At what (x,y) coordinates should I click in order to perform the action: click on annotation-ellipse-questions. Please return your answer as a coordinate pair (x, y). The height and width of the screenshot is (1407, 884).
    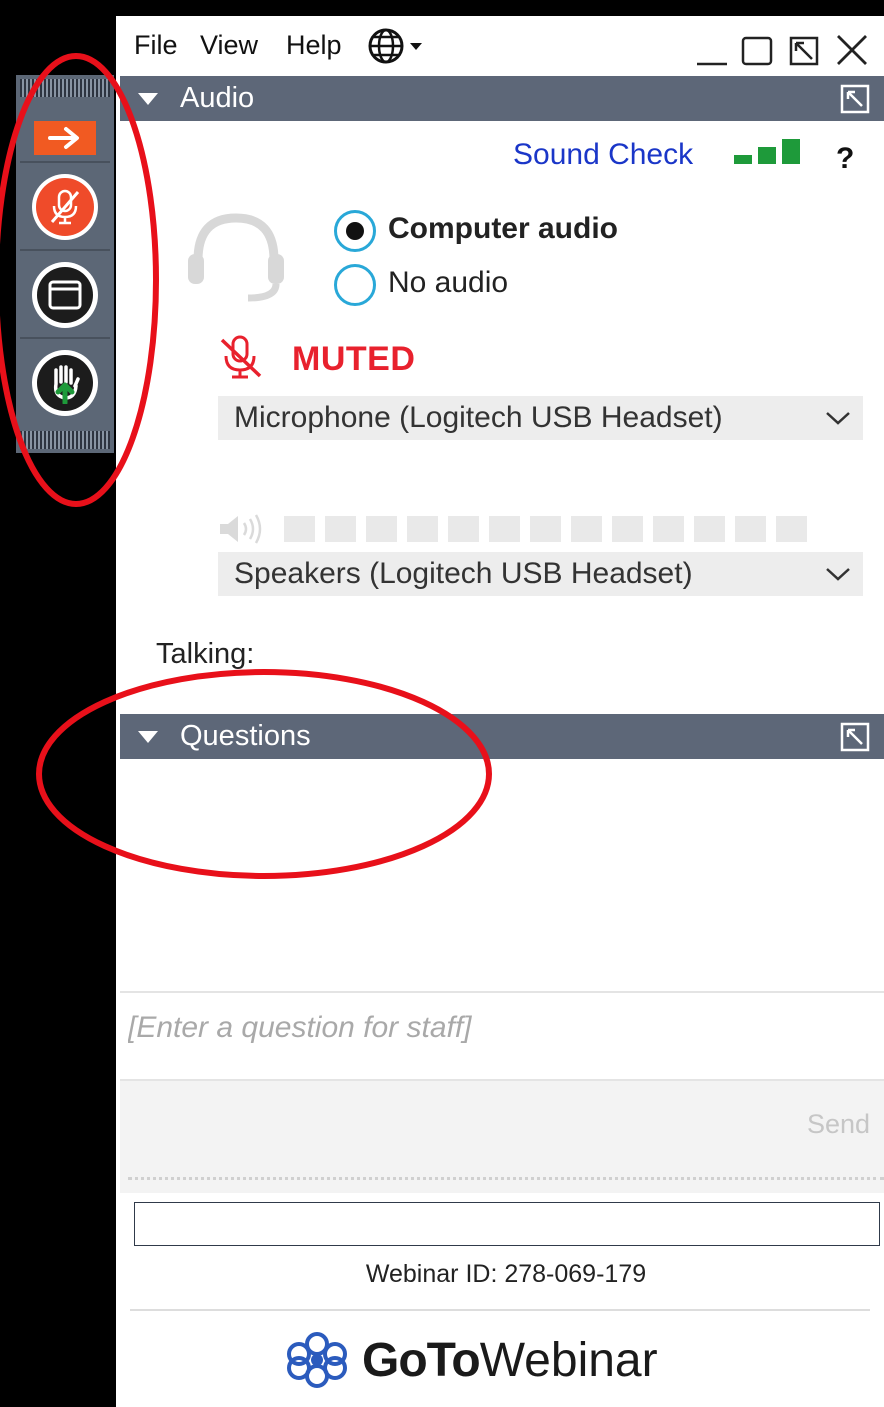
    Looking at the image, I should click on (264, 774).